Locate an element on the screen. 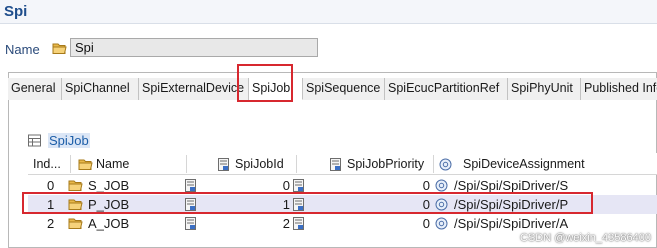  row-device-assignment: /Spi/Spi/SpiDriver/S is located at coordinates (511, 185).